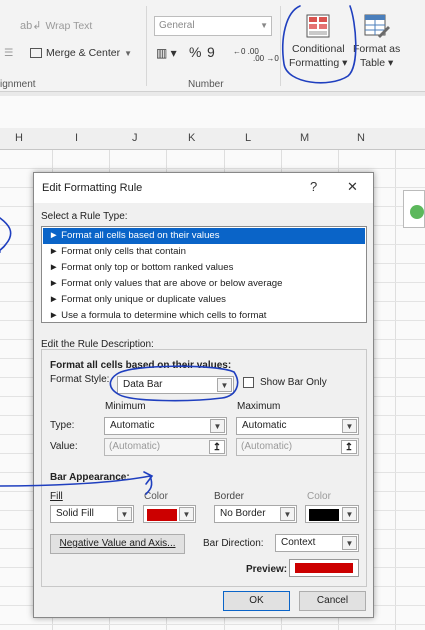  I want to click on column-header: L, so click(248, 138).